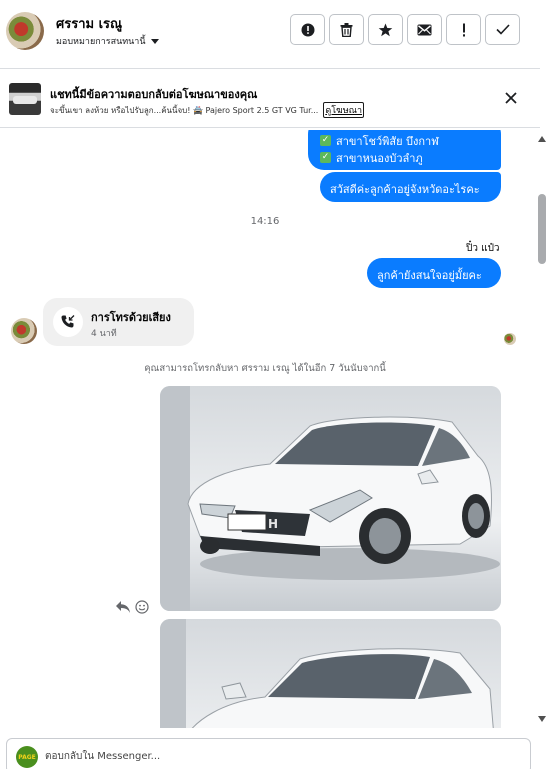 The image size is (548, 769). I want to click on banner-title: แชทนี้มีข้อความตอบกลับต่อโฆษณาของคุณ, so click(154, 94).